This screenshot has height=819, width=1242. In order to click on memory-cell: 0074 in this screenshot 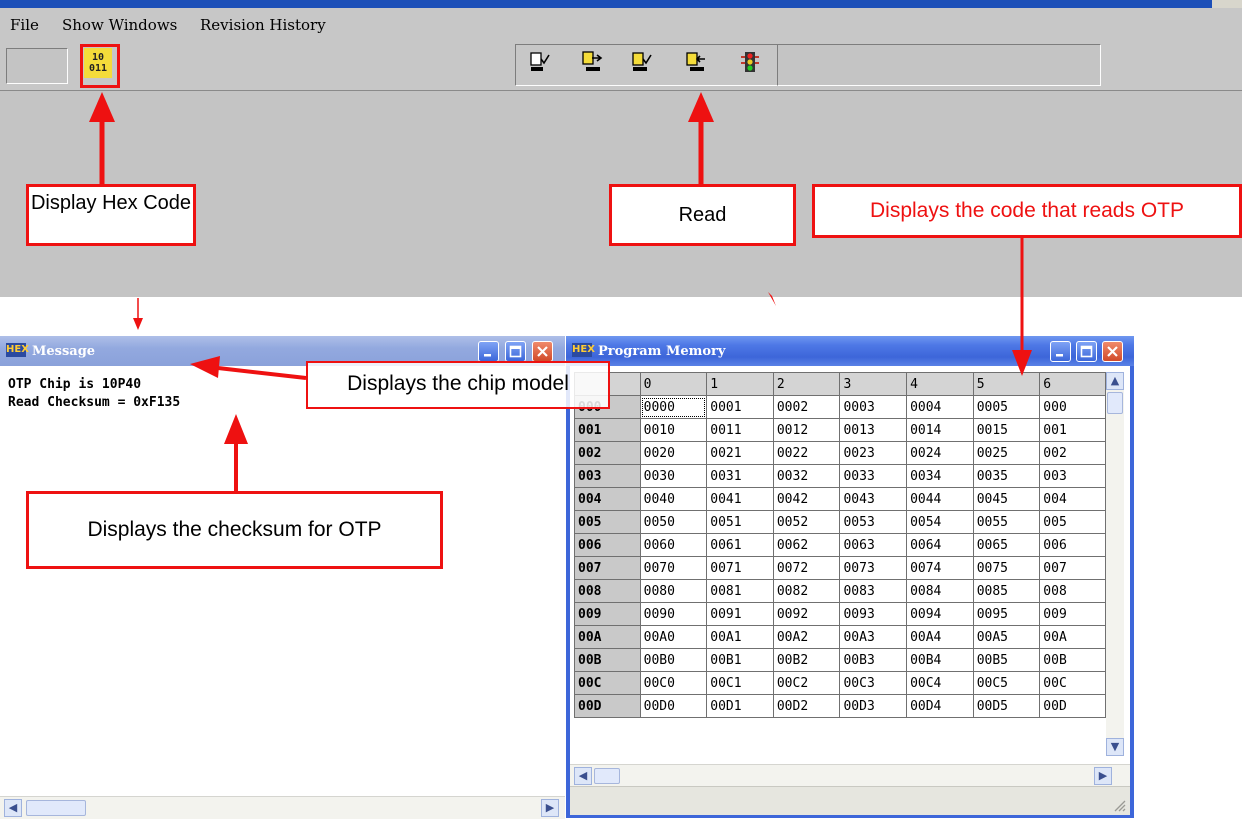, I will do `click(940, 568)`.